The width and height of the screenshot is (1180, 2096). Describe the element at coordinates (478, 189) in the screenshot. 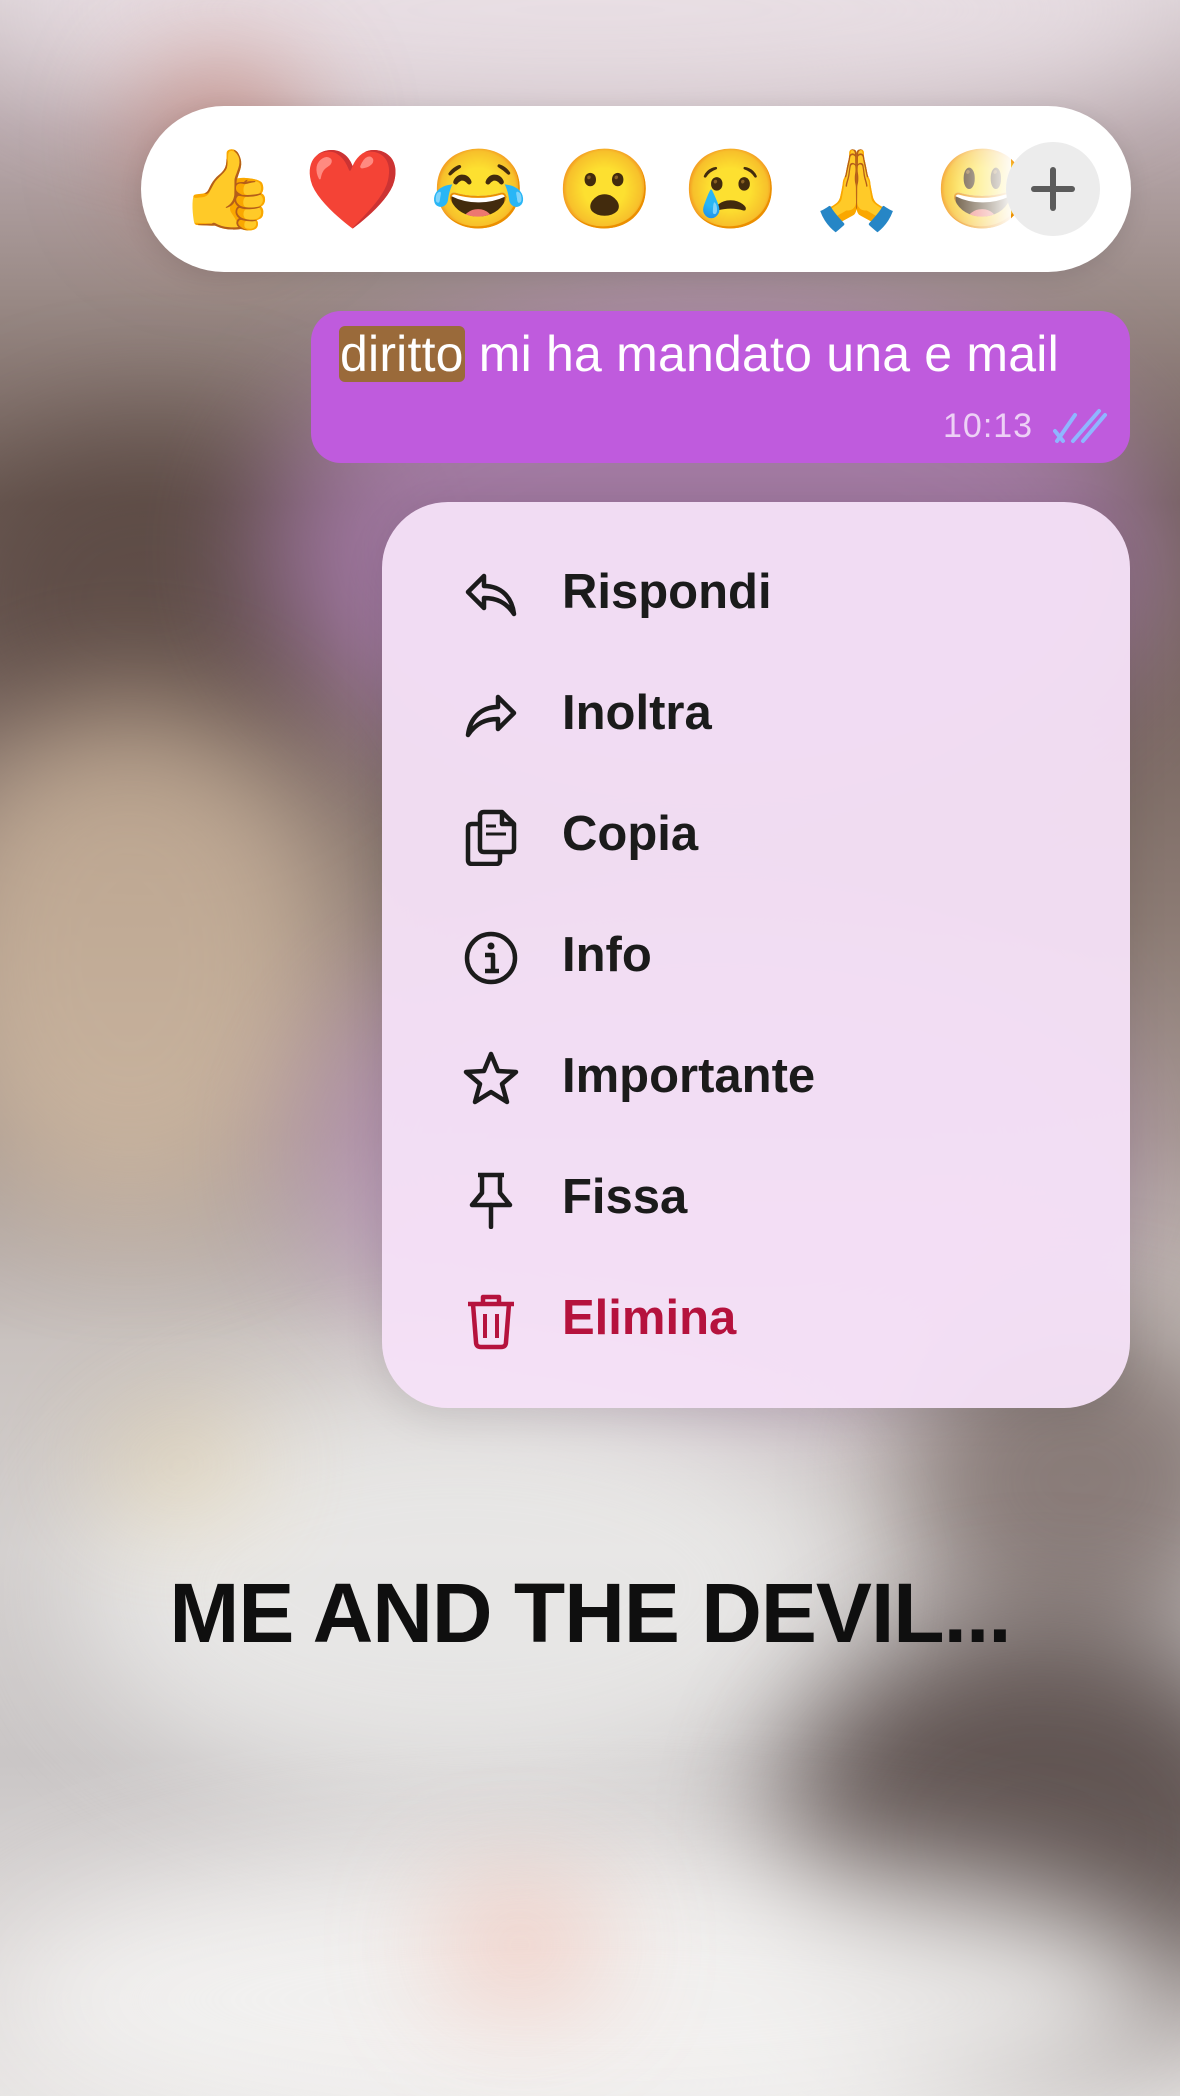

I see `reaction-laughing: 😂` at that location.